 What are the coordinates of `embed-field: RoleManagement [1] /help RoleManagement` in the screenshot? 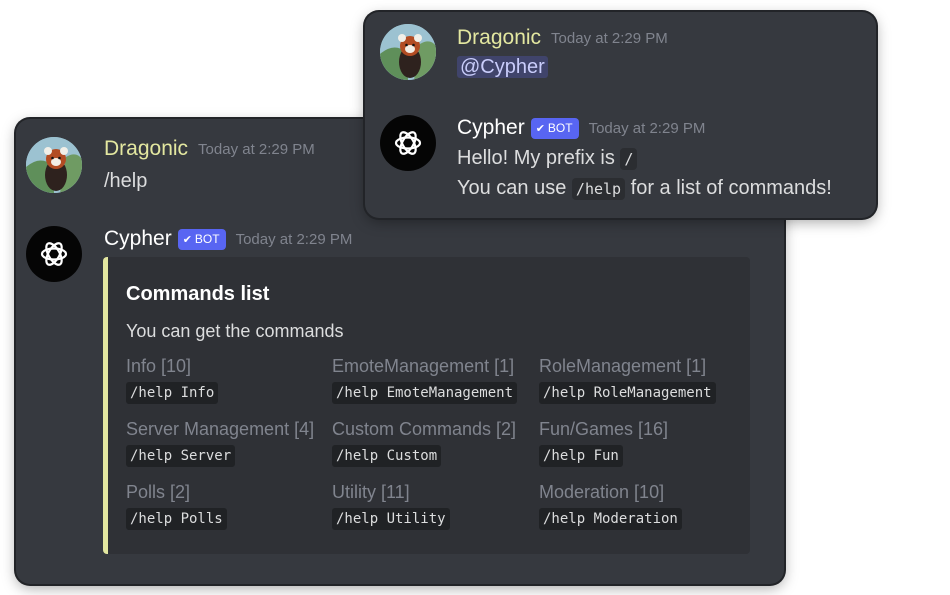 It's located at (627, 380).